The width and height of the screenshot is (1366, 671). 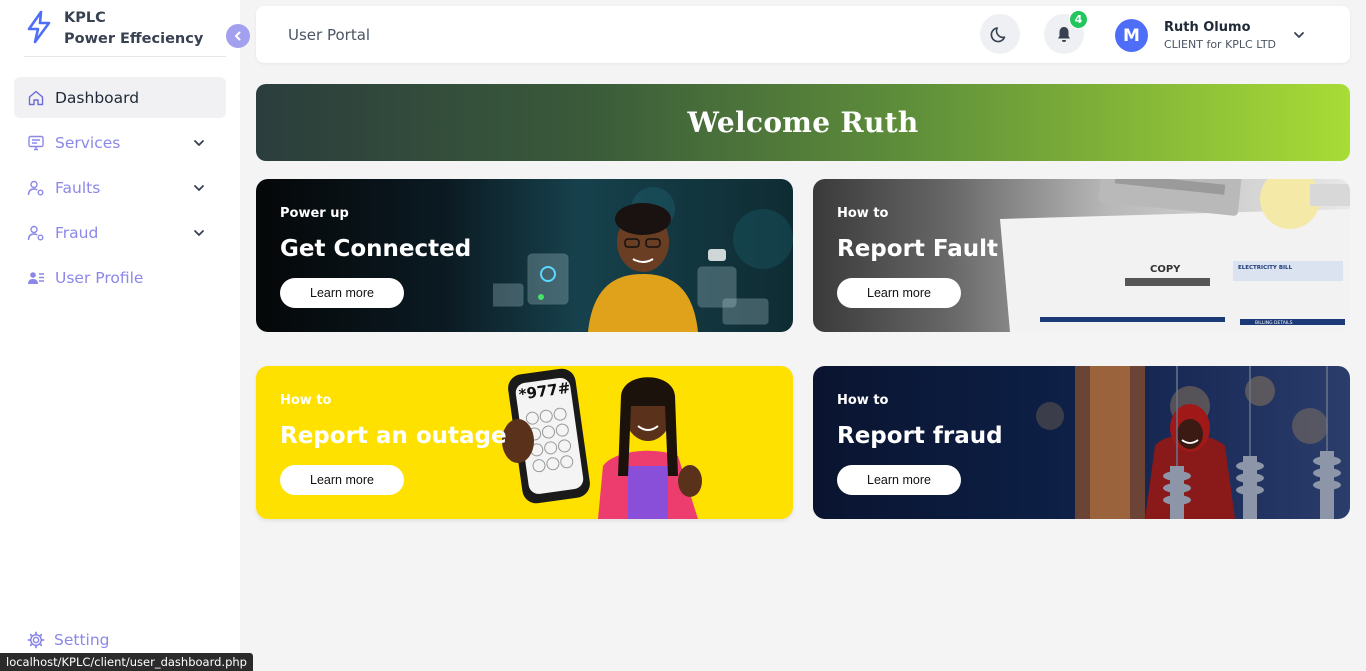 What do you see at coordinates (1165, 269) in the screenshot?
I see `bill-copy-text: COPY` at bounding box center [1165, 269].